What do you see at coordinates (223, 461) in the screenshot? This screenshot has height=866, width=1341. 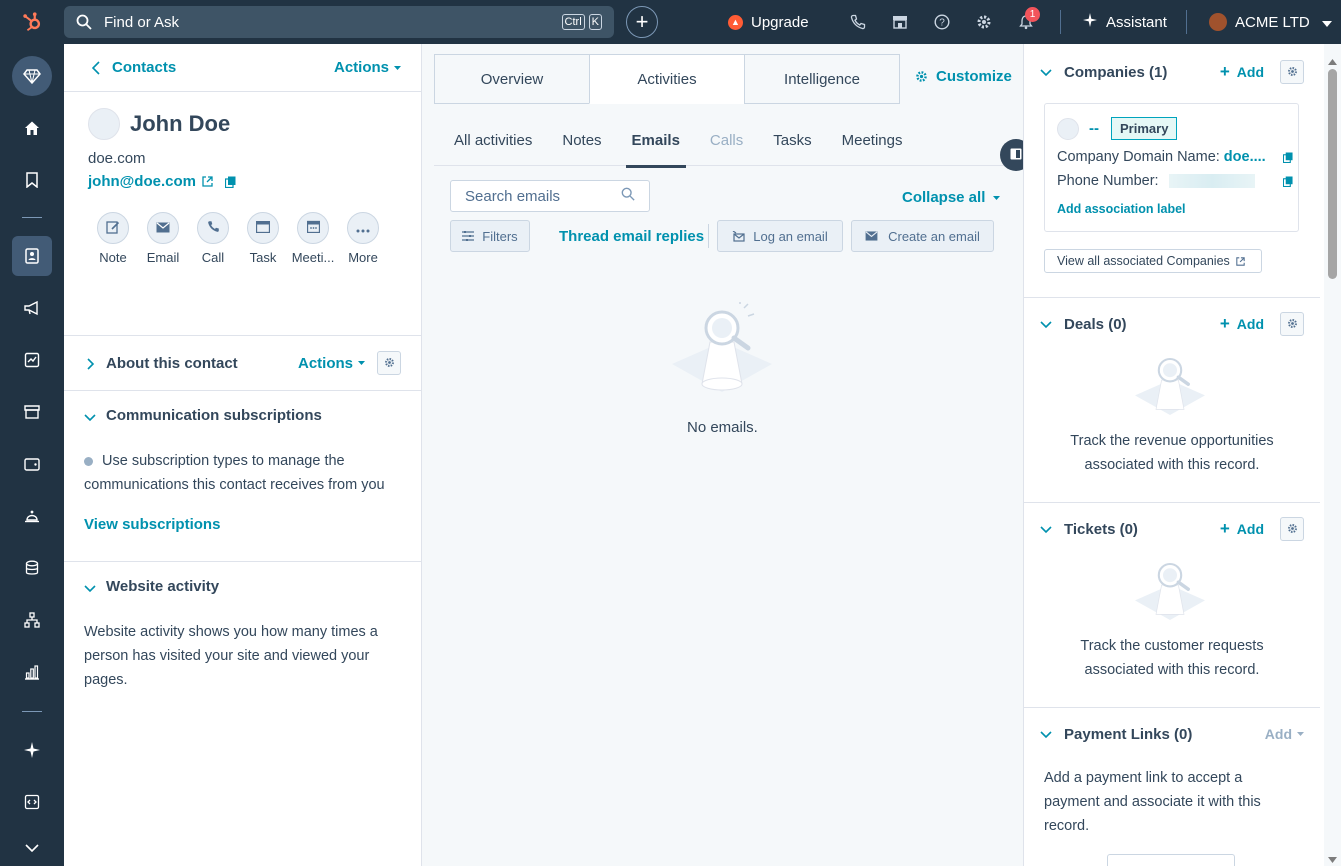 I see `subscriptions-text-line1: Use subscription types to manage the` at bounding box center [223, 461].